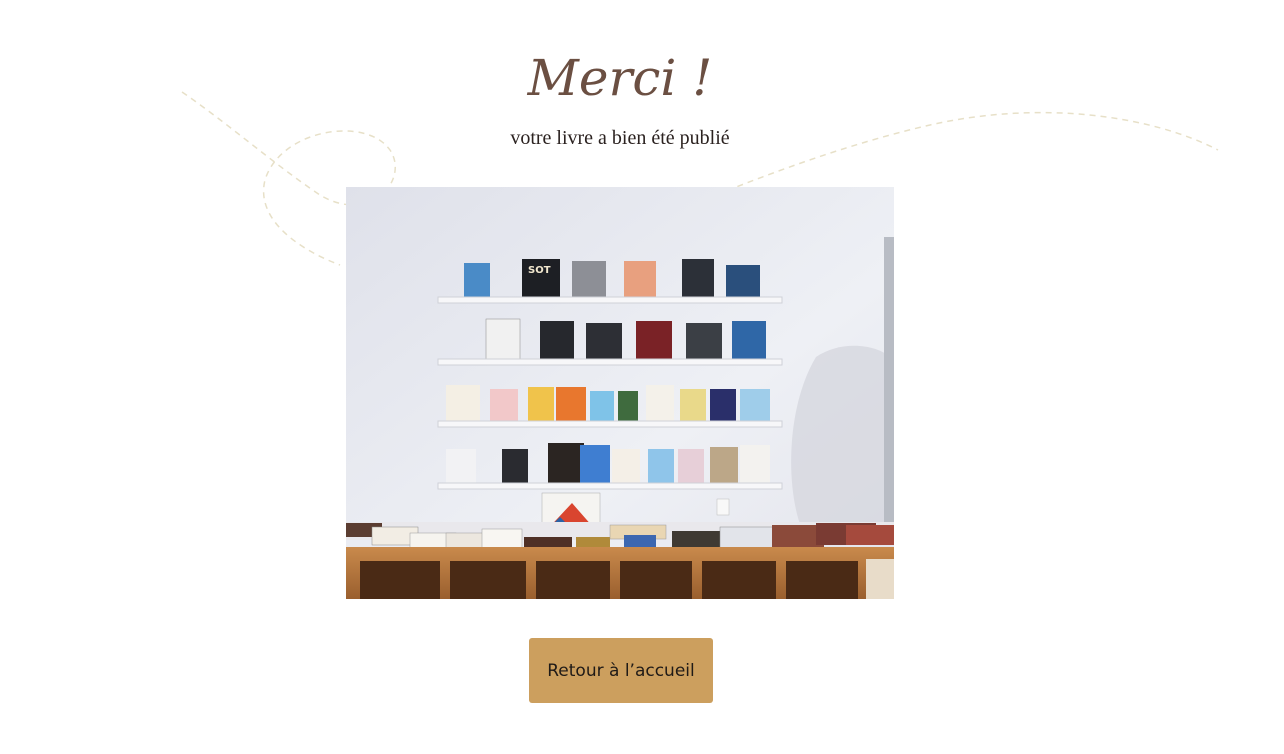 This screenshot has width=1284, height=754. Describe the element at coordinates (620, 78) in the screenshot. I see `page-title: Merci !` at that location.